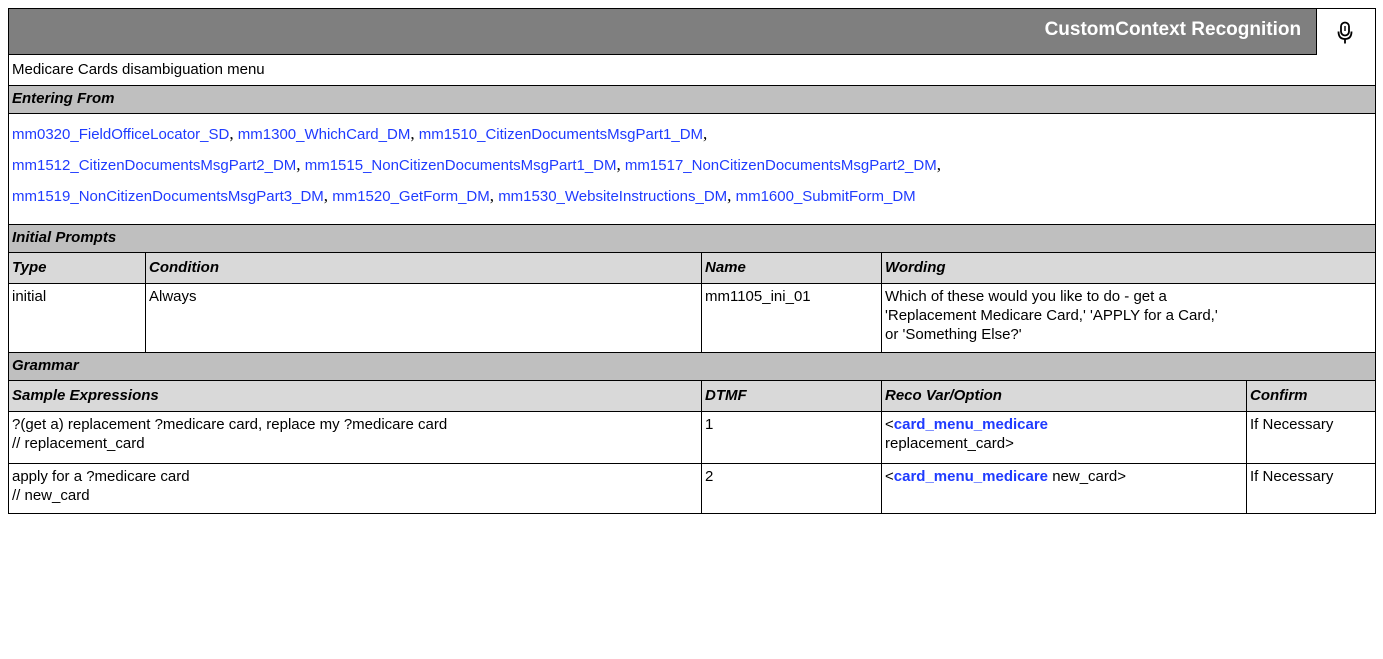 The width and height of the screenshot is (1383, 659). I want to click on initial-prompts-header: Initial Prompts, so click(692, 238).